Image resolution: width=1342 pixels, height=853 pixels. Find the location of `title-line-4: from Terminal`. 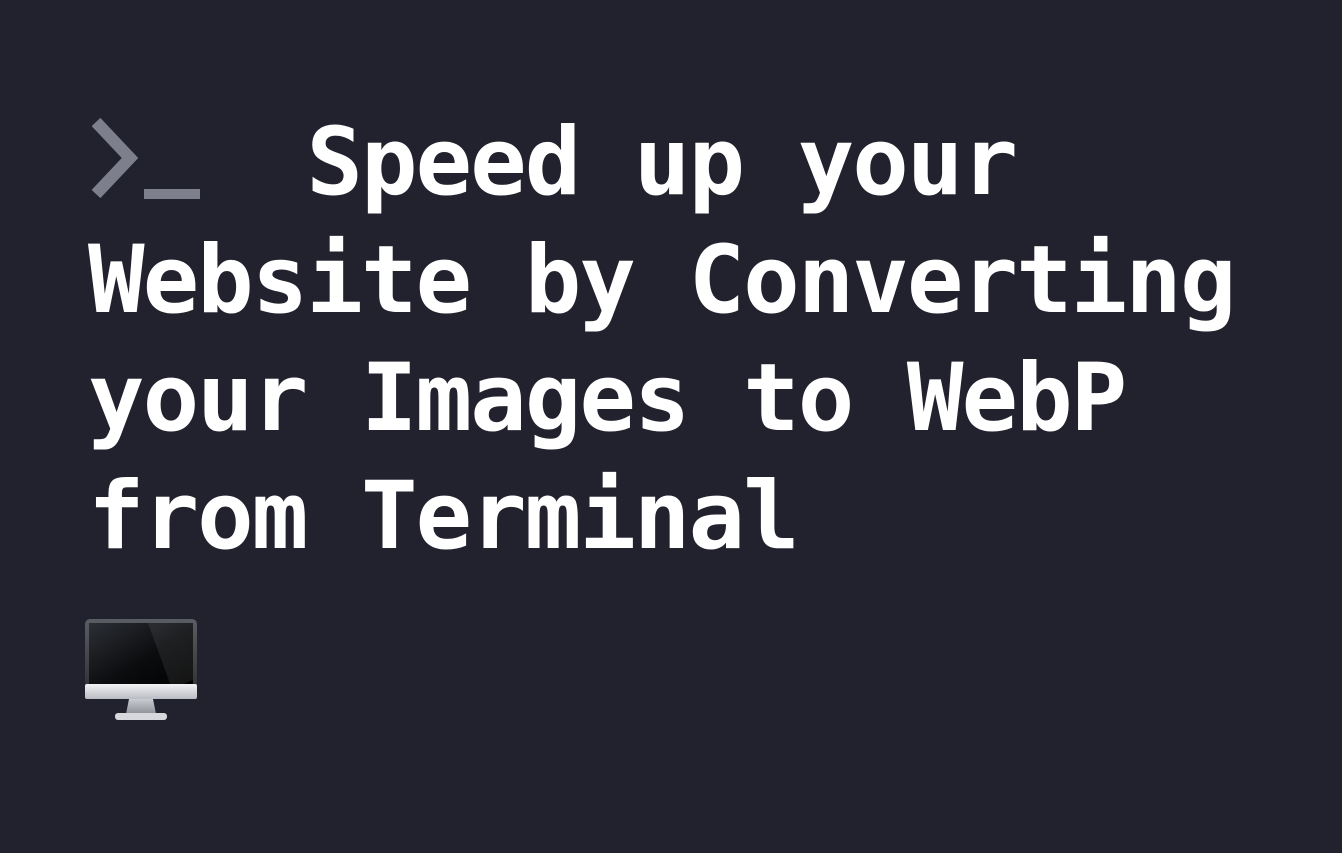

title-line-4: from Terminal is located at coordinates (444, 516).